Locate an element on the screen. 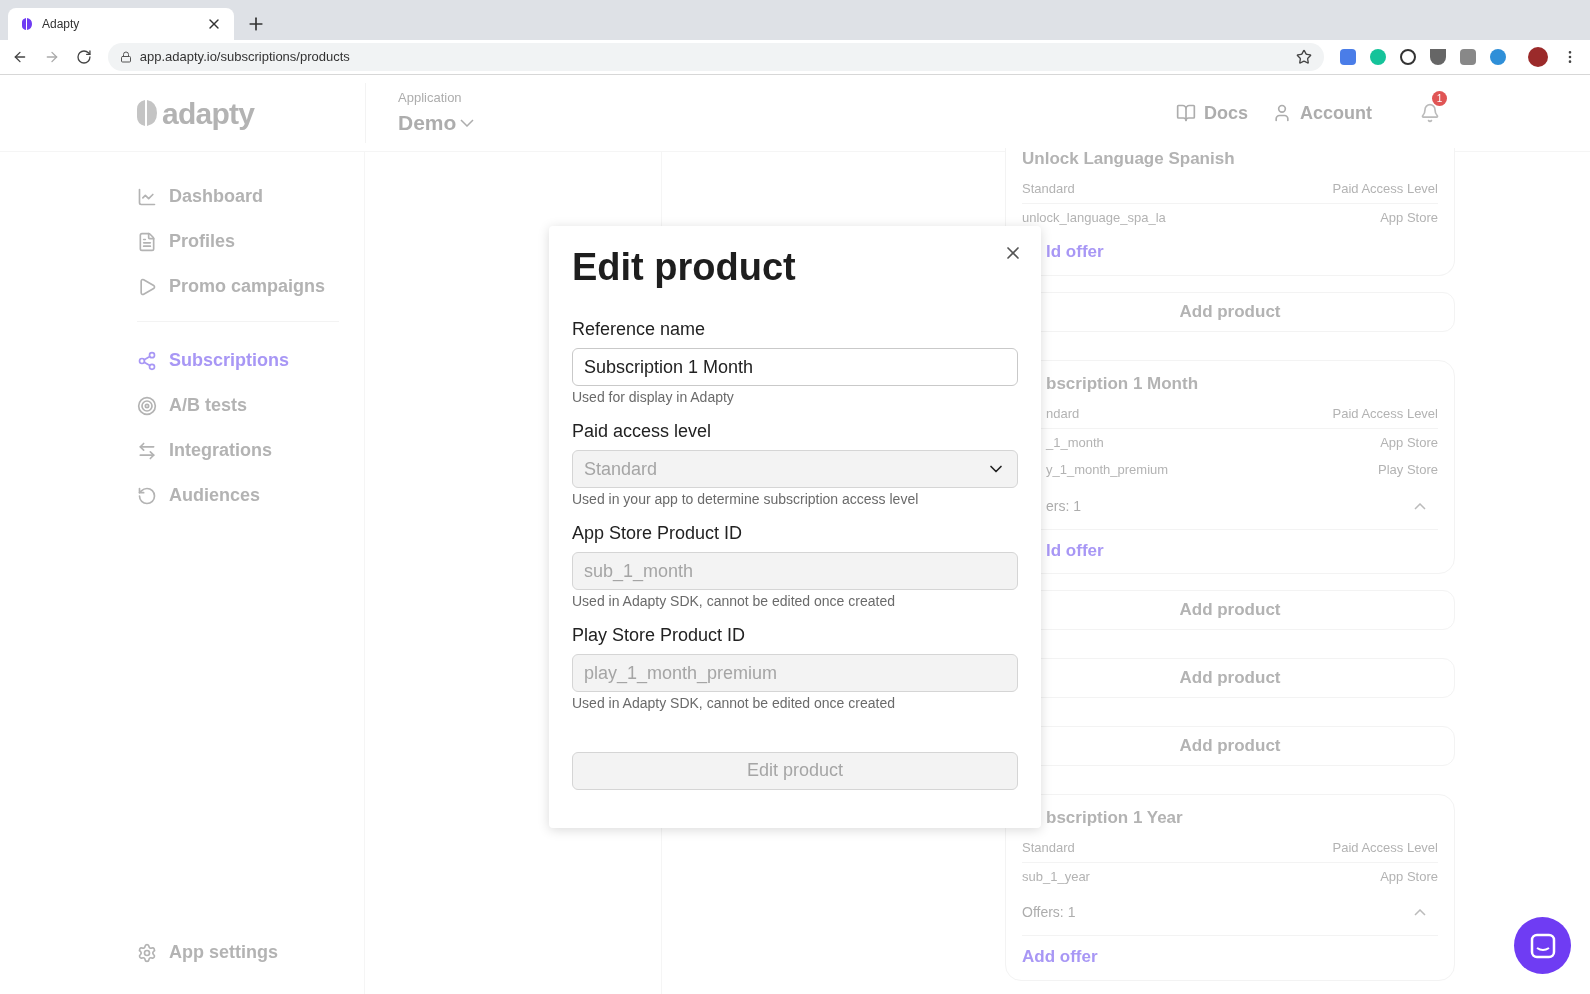 This screenshot has width=1590, height=994. input-field: sub_1_month is located at coordinates (795, 571).